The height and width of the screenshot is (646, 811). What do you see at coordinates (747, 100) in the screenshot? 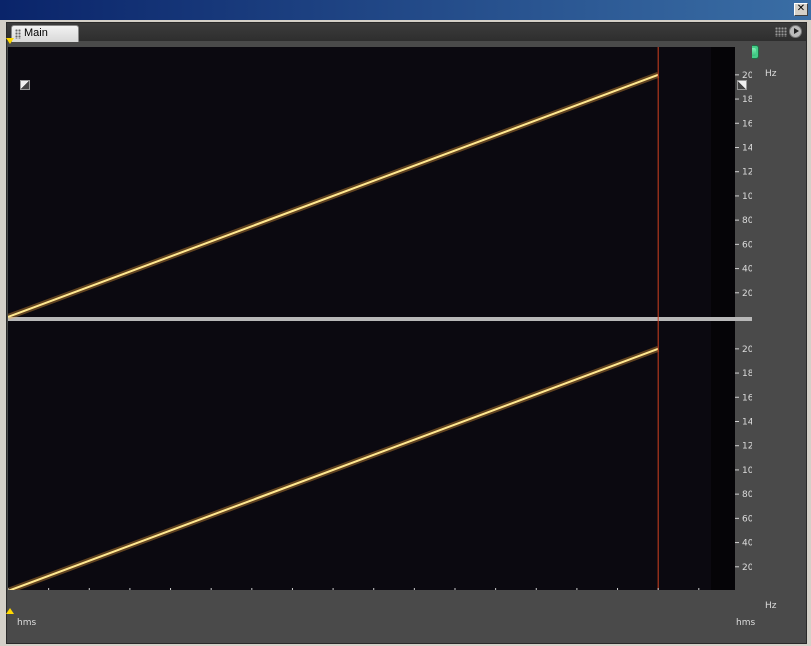
I see `freq-tick-label-upper: 18000` at bounding box center [747, 100].